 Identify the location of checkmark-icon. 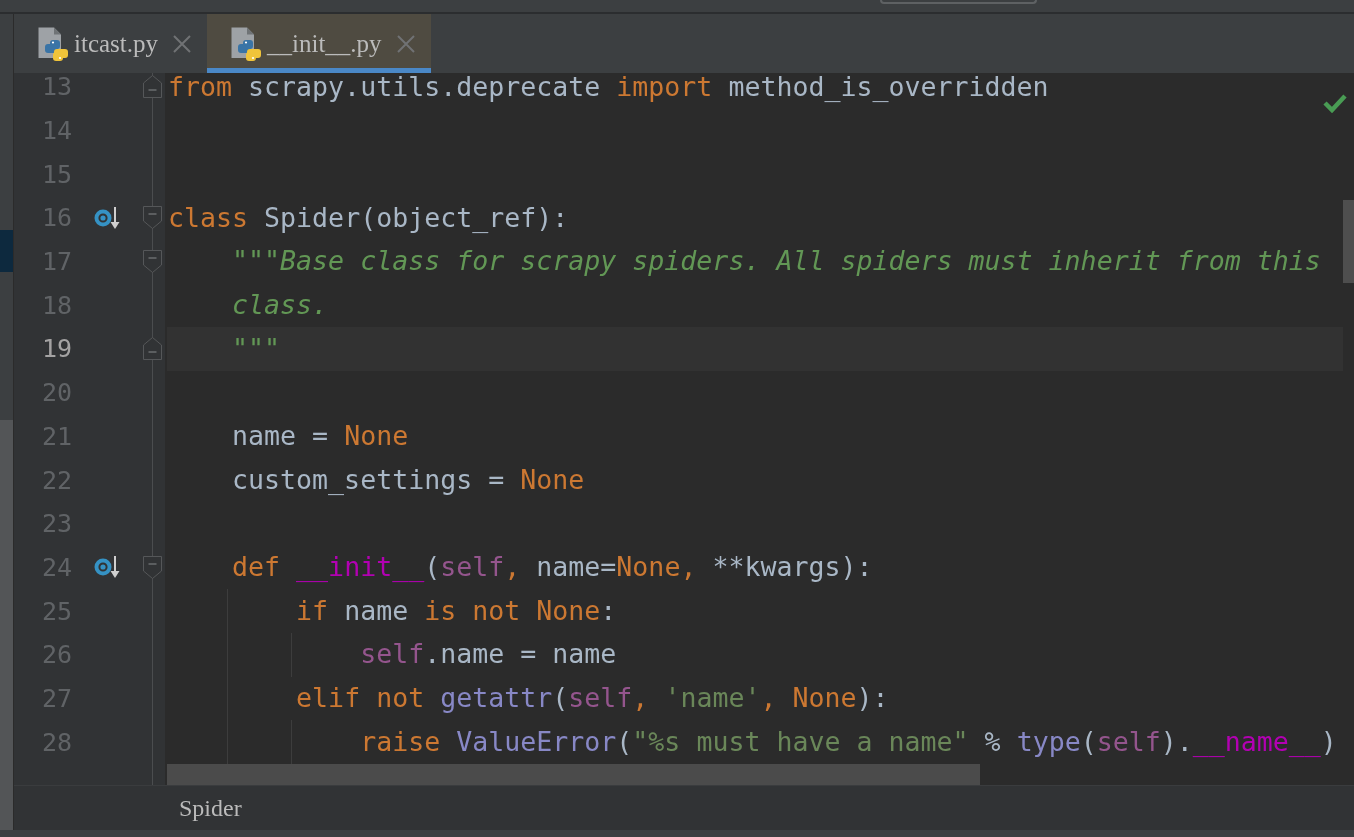
(1335, 103).